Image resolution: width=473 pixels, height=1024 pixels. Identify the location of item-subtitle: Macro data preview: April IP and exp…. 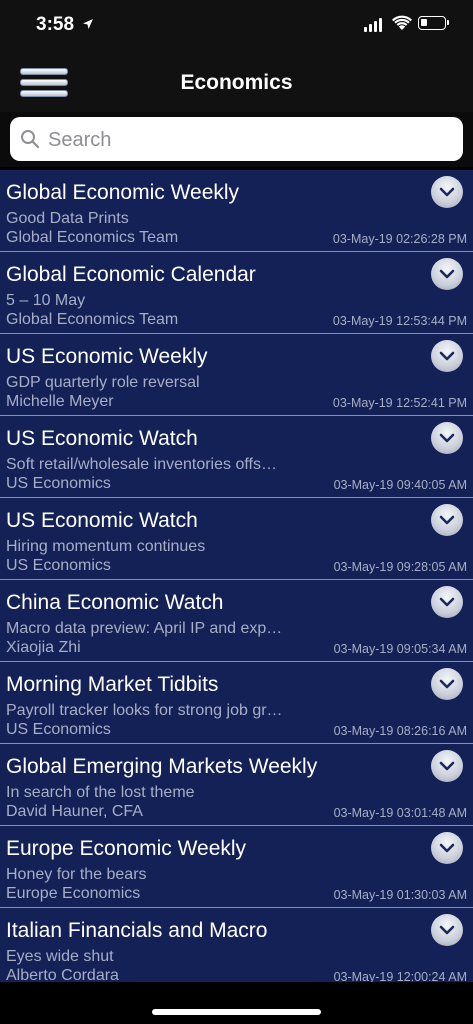
(144, 628).